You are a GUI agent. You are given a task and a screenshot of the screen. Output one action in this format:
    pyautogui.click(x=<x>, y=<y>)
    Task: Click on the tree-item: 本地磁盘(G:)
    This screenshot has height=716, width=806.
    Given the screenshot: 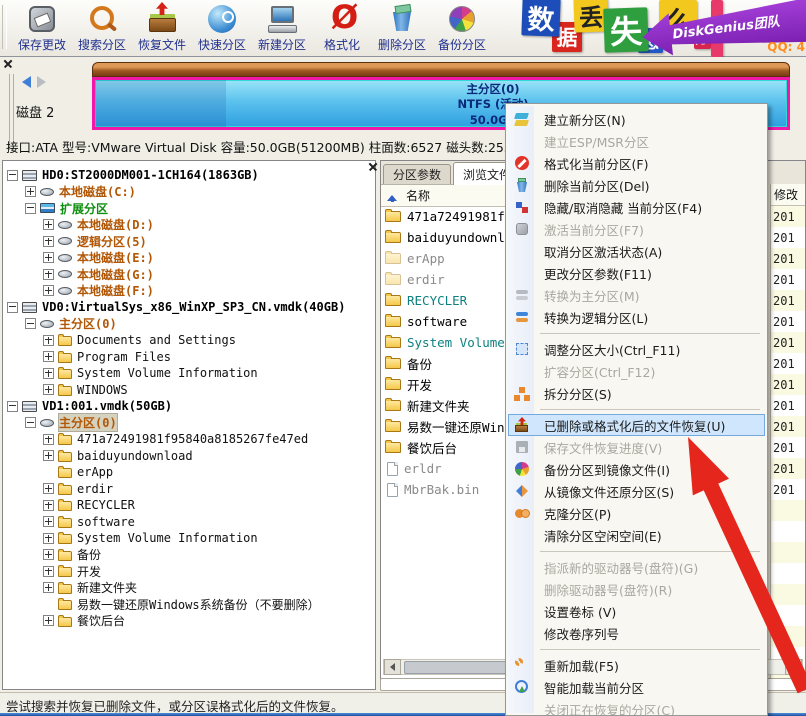 What is the action you would take?
    pyautogui.click(x=189, y=274)
    